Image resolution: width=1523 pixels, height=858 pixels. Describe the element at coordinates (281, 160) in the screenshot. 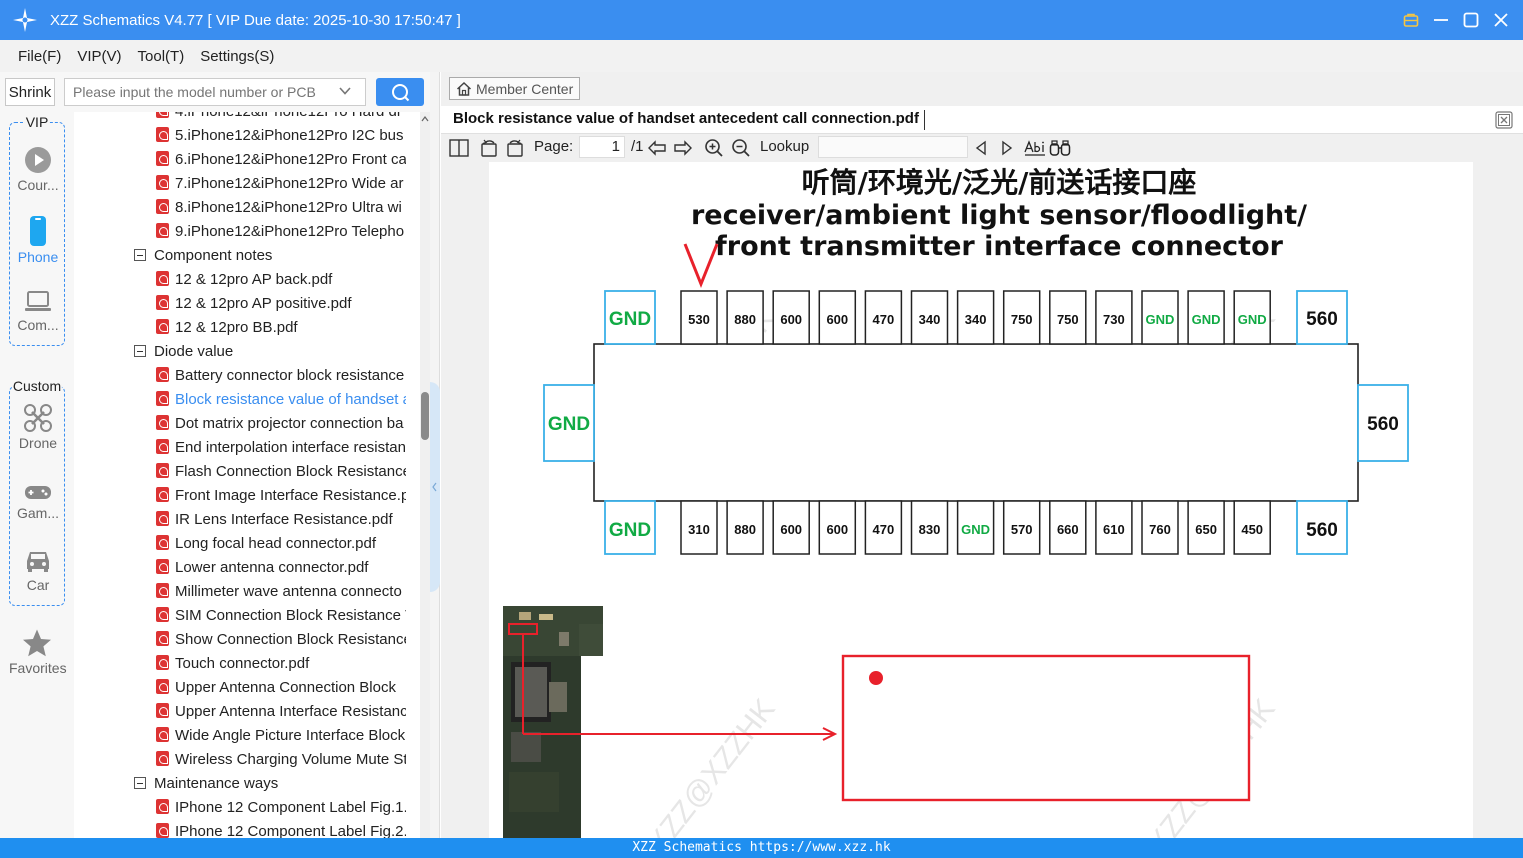

I see `tree-file: 6.iPhone12&iPhone12Pro Front ca` at that location.